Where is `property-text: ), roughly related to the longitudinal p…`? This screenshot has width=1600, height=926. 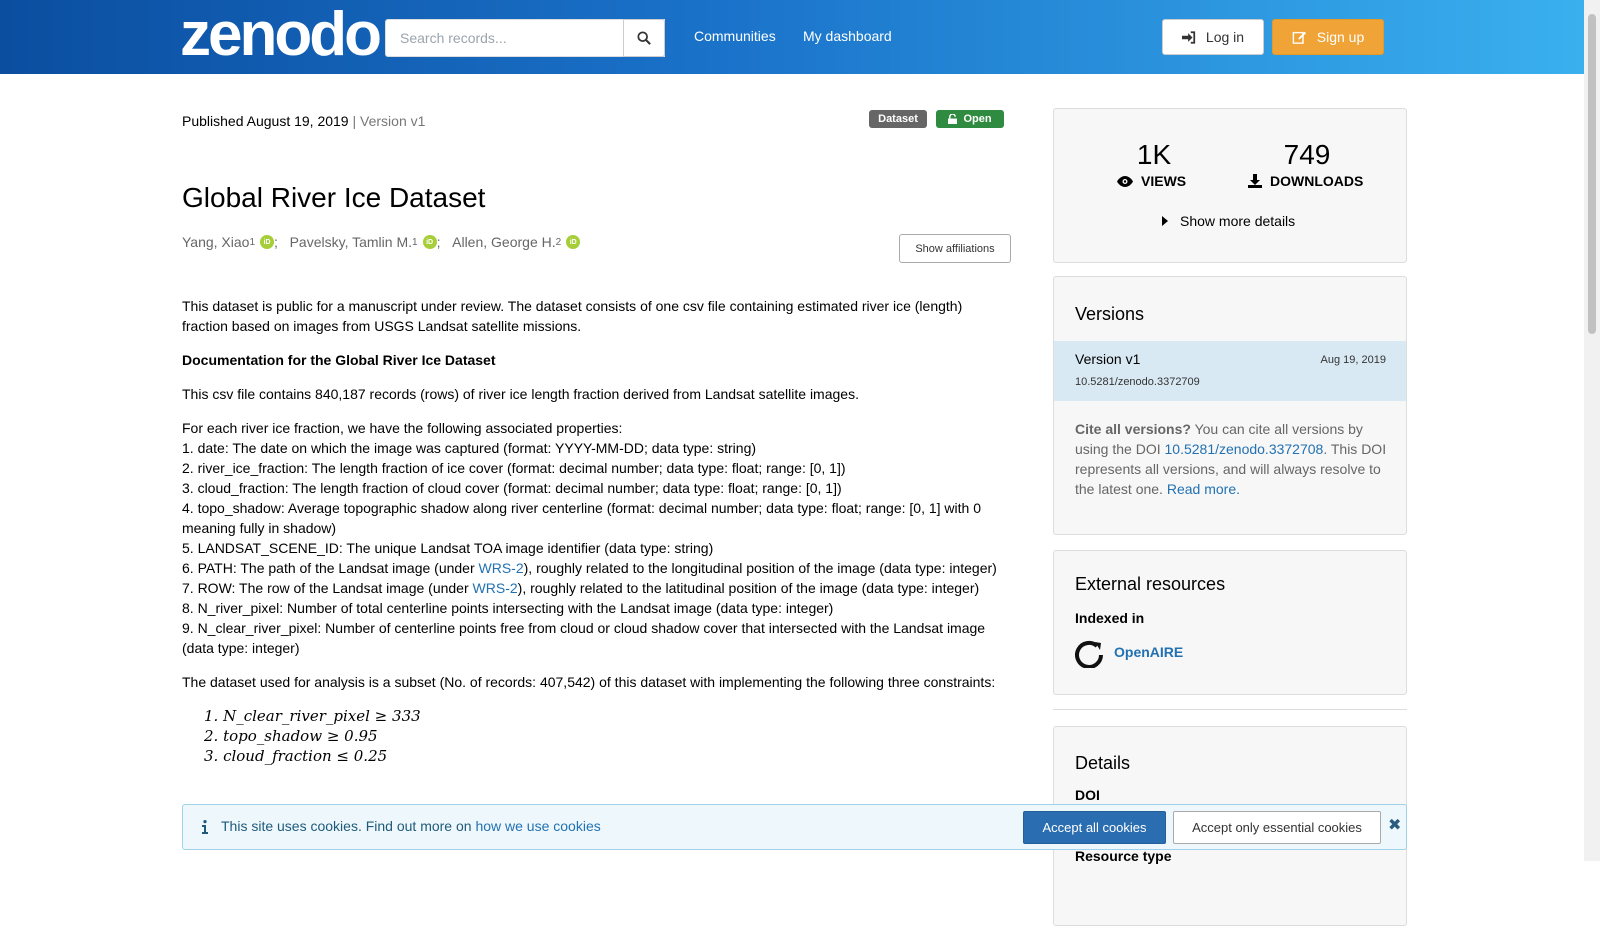
property-text: ), roughly related to the longitudinal p… is located at coordinates (760, 568).